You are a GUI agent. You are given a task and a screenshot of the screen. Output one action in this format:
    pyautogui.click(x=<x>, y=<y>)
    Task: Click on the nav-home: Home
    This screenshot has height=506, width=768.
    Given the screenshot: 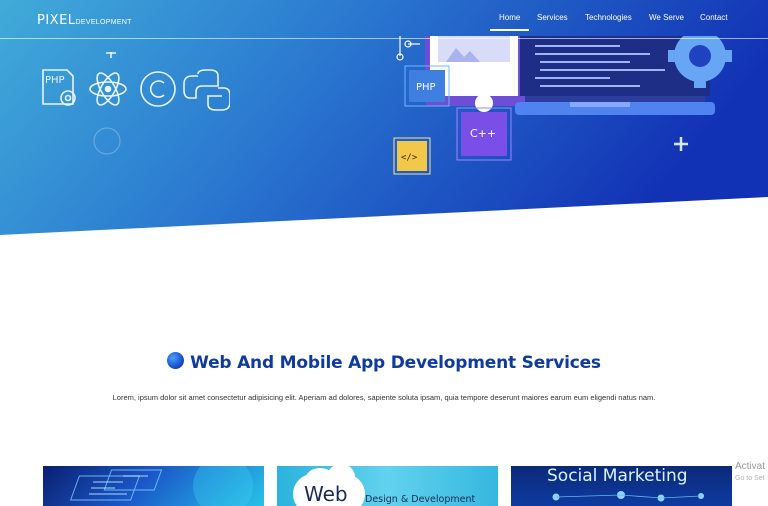 What is the action you would take?
    pyautogui.click(x=509, y=22)
    